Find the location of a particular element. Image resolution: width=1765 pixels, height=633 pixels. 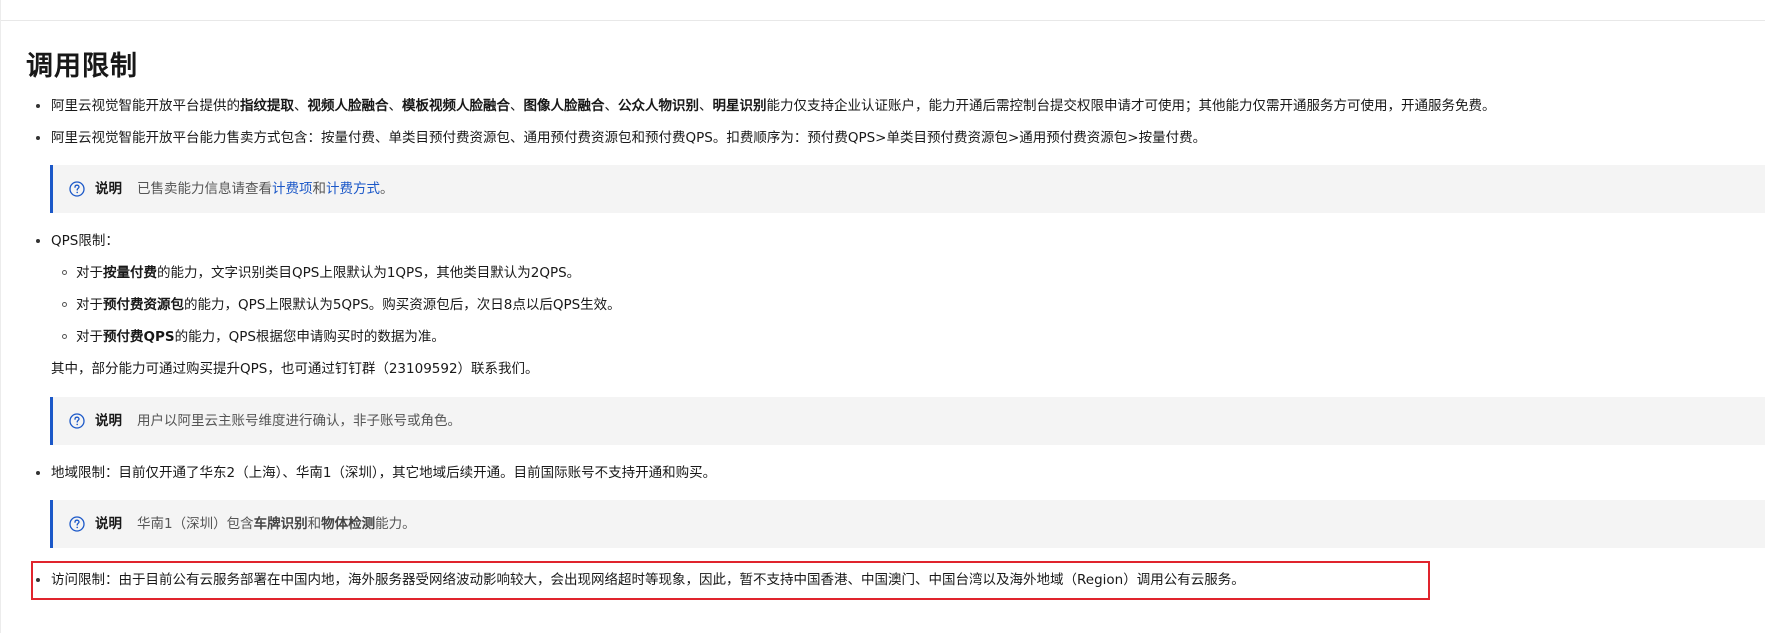

note-text: 用户以阿里云主账号维度进行确认，非子账号或角色。 is located at coordinates (299, 421).